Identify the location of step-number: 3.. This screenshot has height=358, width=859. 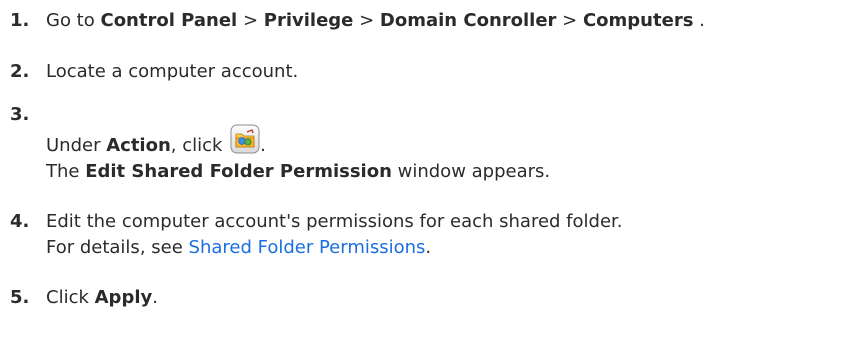
(20, 114).